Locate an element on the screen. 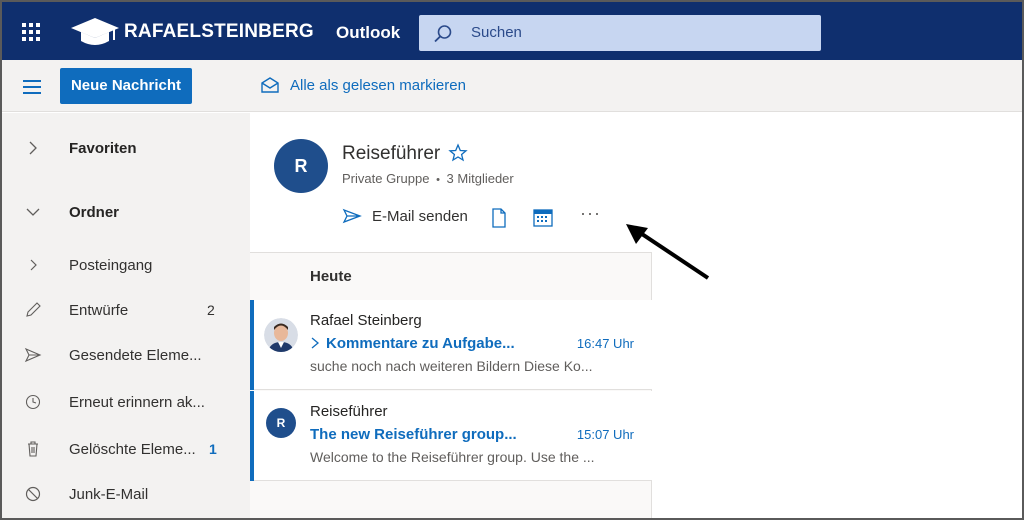 This screenshot has width=1024, height=520. sidebar-item-drafts: Entwürfe 2 is located at coordinates (126, 311).